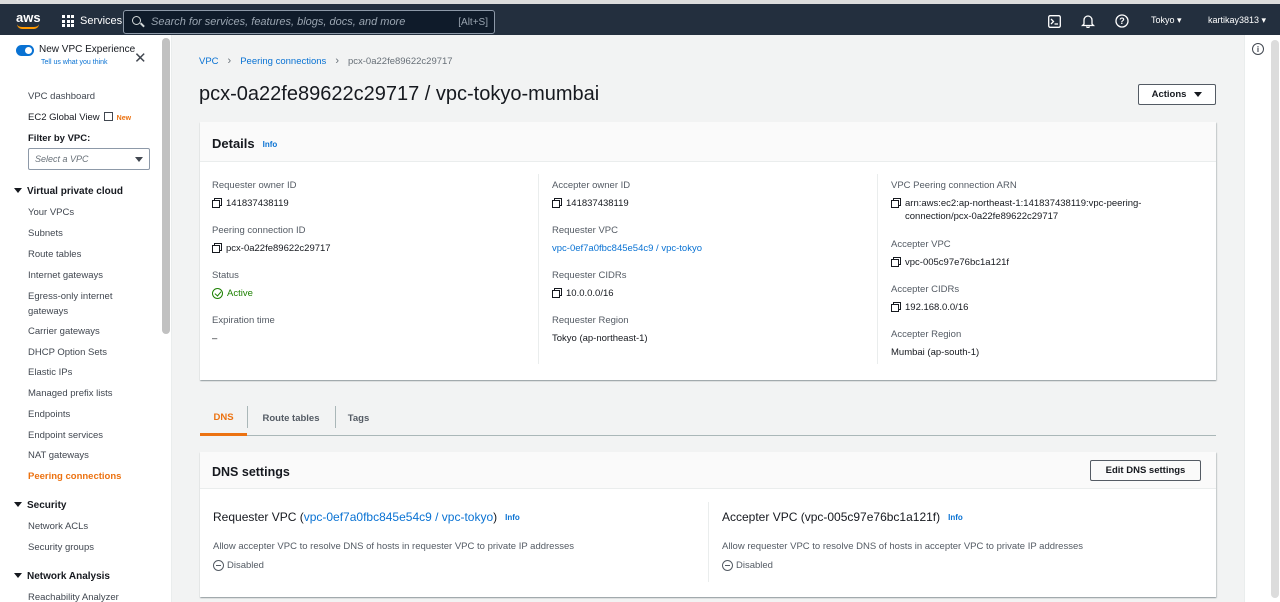  Describe the element at coordinates (73, 597) in the screenshot. I see `sidebar-item-reachability-analyzer: Reachability Analyzer` at that location.